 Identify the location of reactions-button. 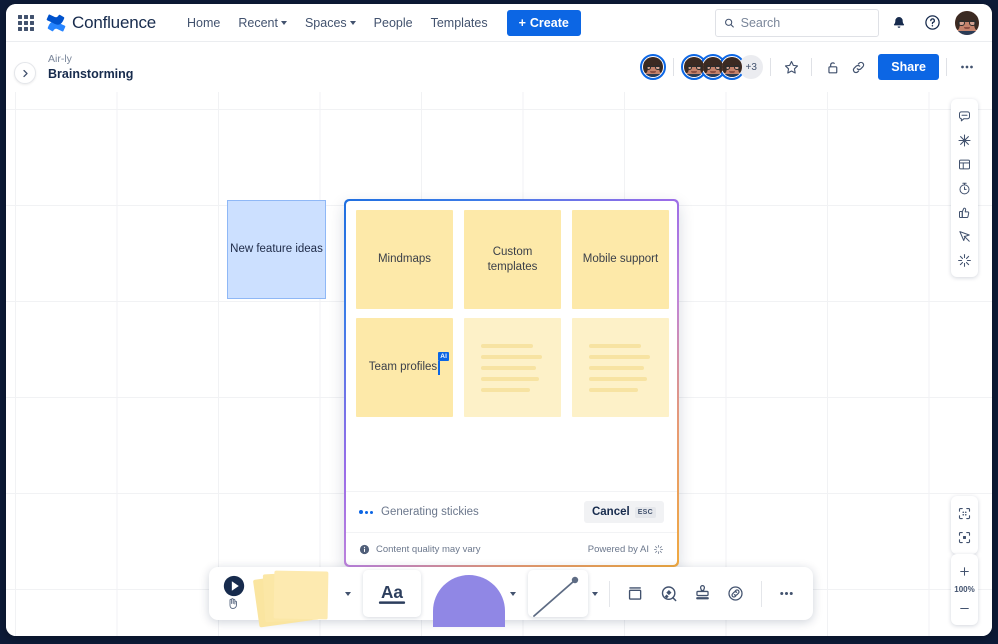
(964, 212).